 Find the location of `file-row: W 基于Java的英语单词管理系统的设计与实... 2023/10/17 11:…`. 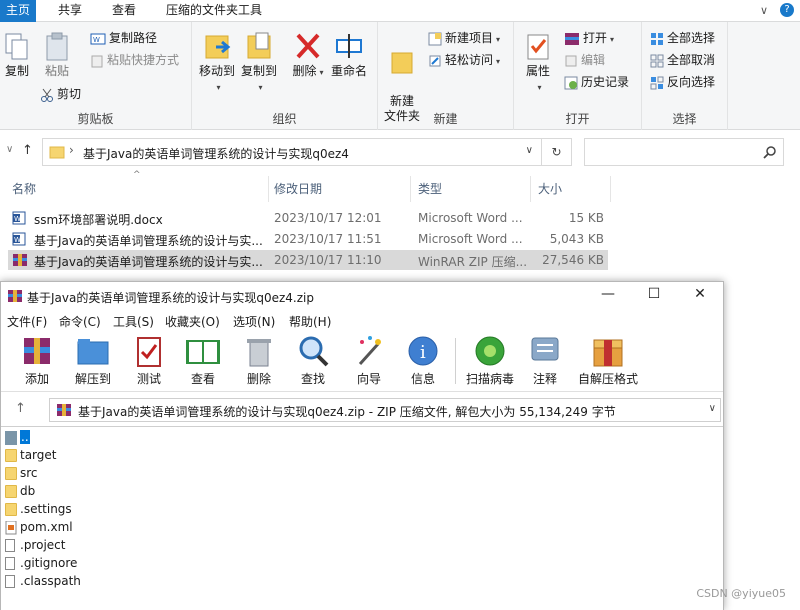

file-row: W 基于Java的英语单词管理系统的设计与实... 2023/10/17 11:… is located at coordinates (308, 239).